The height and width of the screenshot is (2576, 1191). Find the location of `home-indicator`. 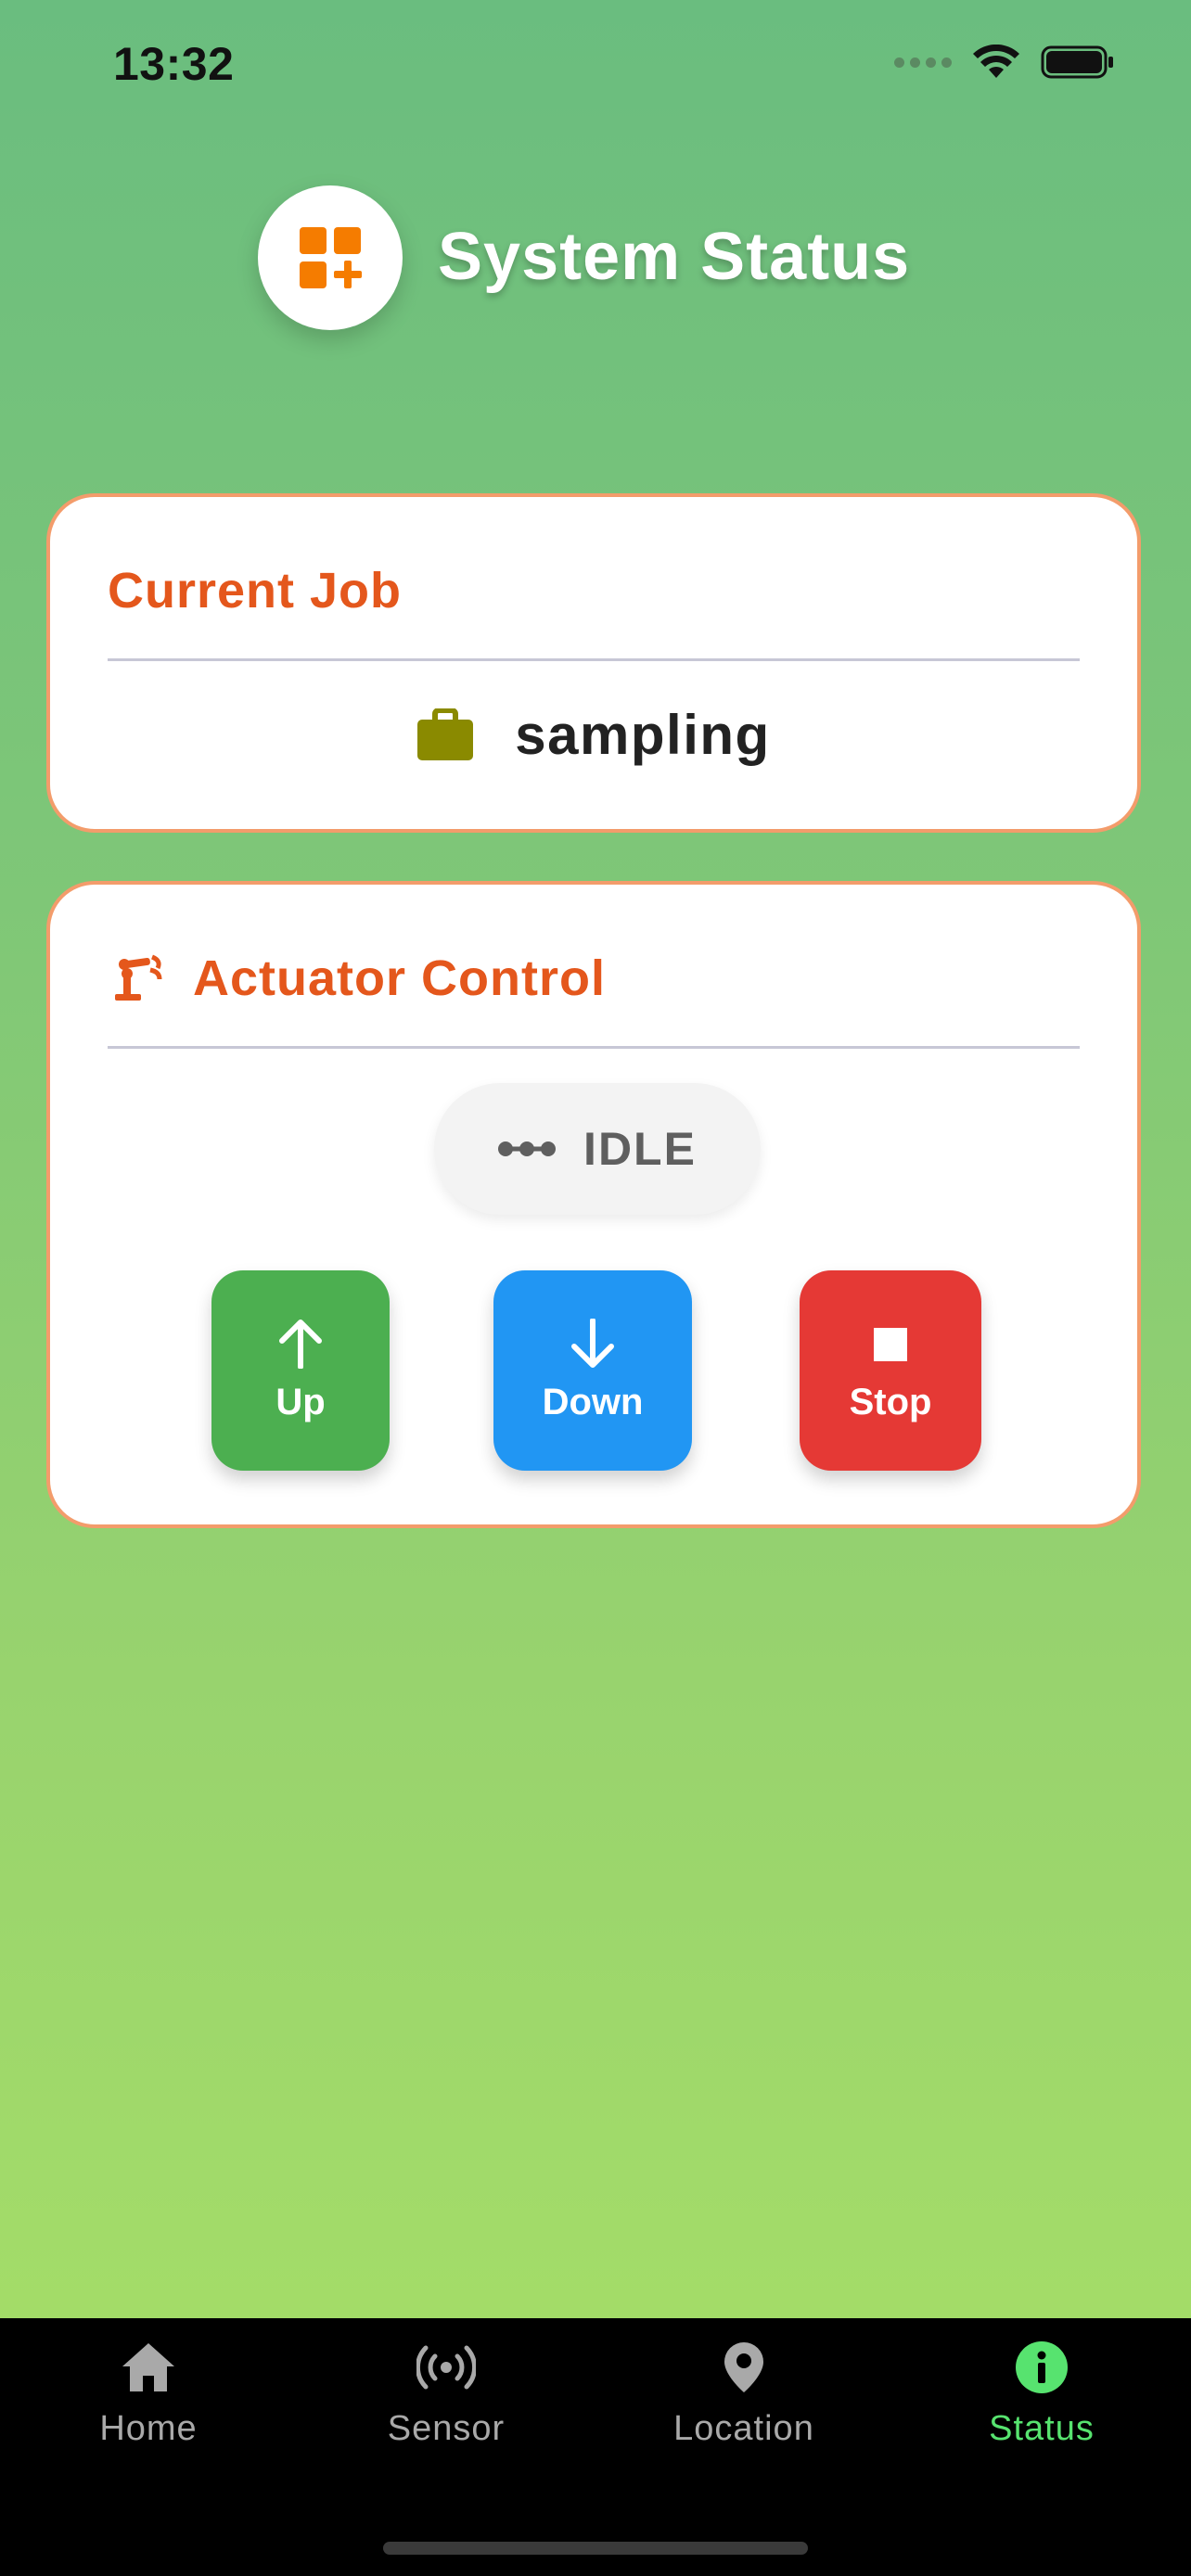

home-indicator is located at coordinates (595, 2548).